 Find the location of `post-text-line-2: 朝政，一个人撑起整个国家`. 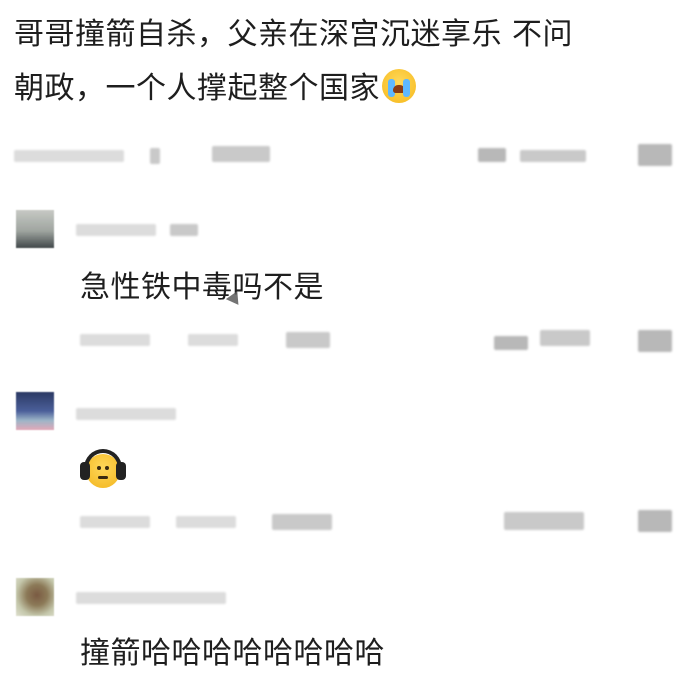

post-text-line-2: 朝政，一个人撑起整个国家 is located at coordinates (197, 88).